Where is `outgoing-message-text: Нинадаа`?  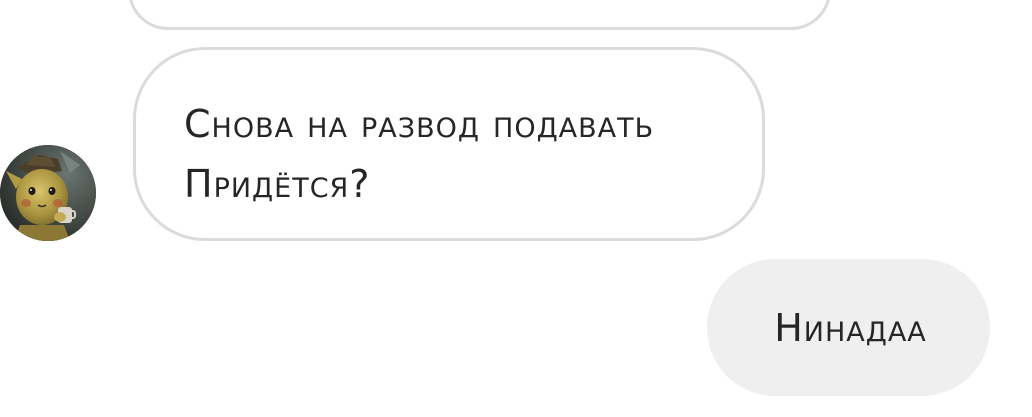 outgoing-message-text: Нинадаа is located at coordinates (850, 327).